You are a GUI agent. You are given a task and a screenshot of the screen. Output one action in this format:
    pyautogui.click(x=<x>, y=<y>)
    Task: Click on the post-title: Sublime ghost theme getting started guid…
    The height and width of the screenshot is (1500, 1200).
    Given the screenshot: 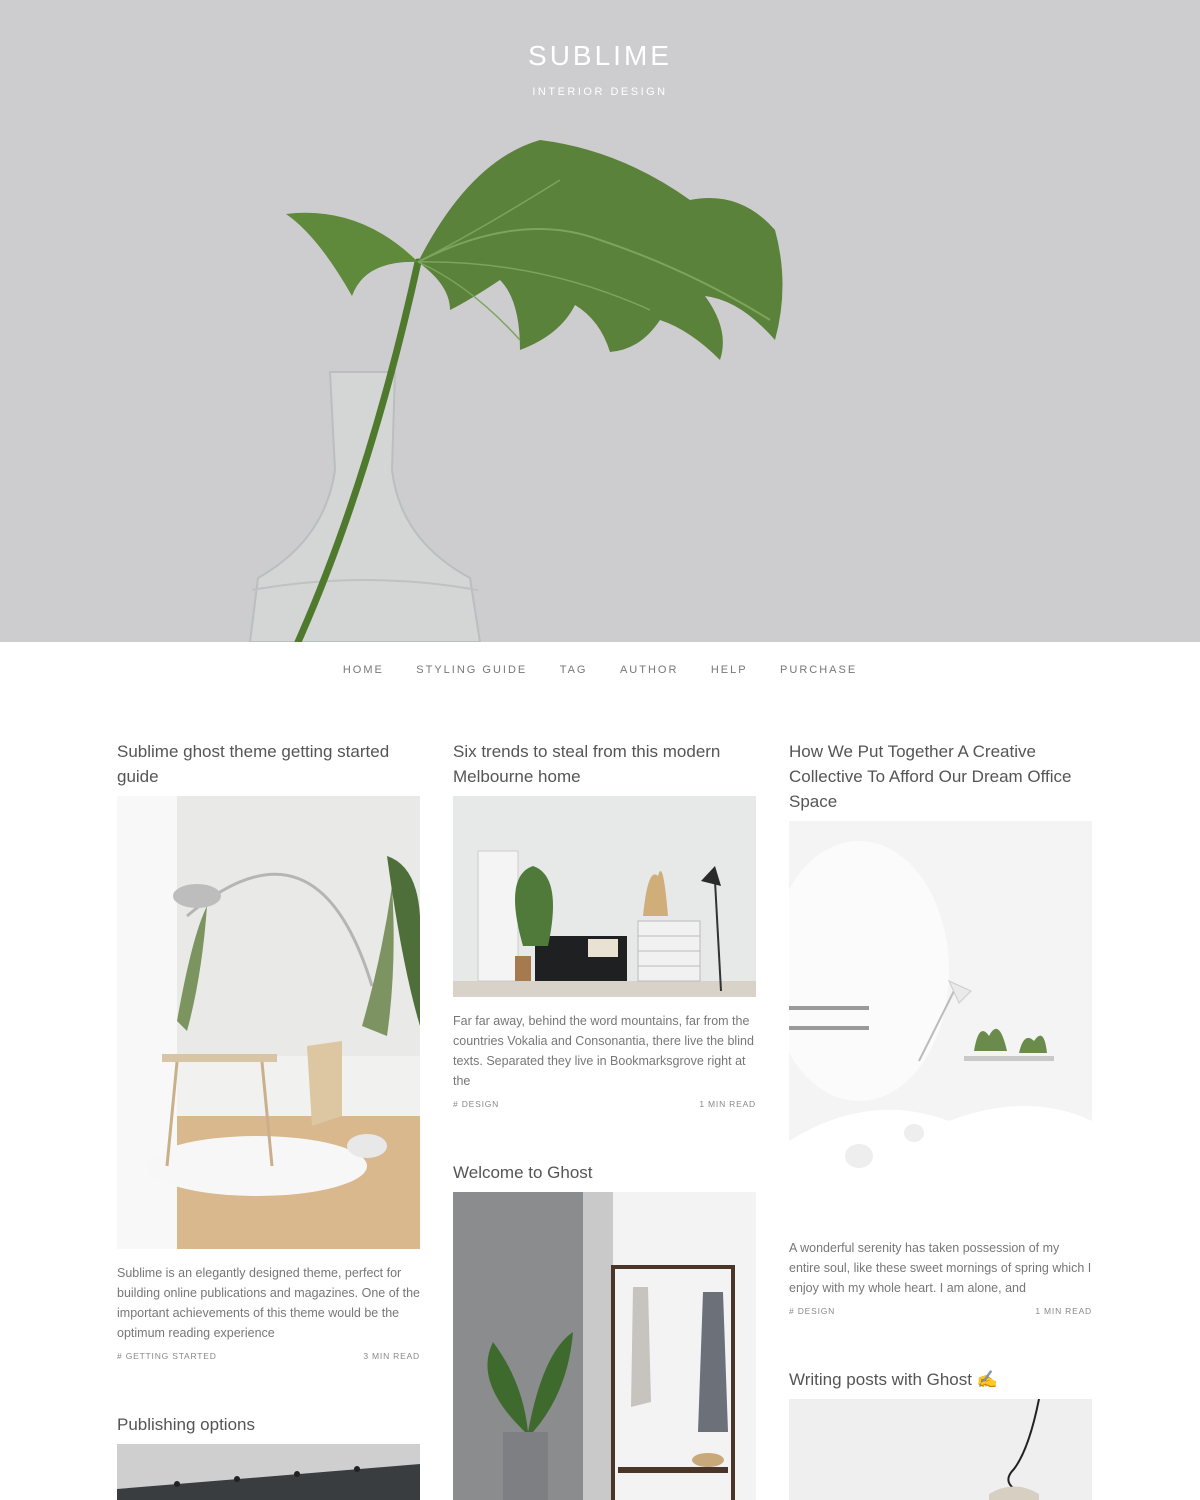 What is the action you would take?
    pyautogui.click(x=268, y=764)
    